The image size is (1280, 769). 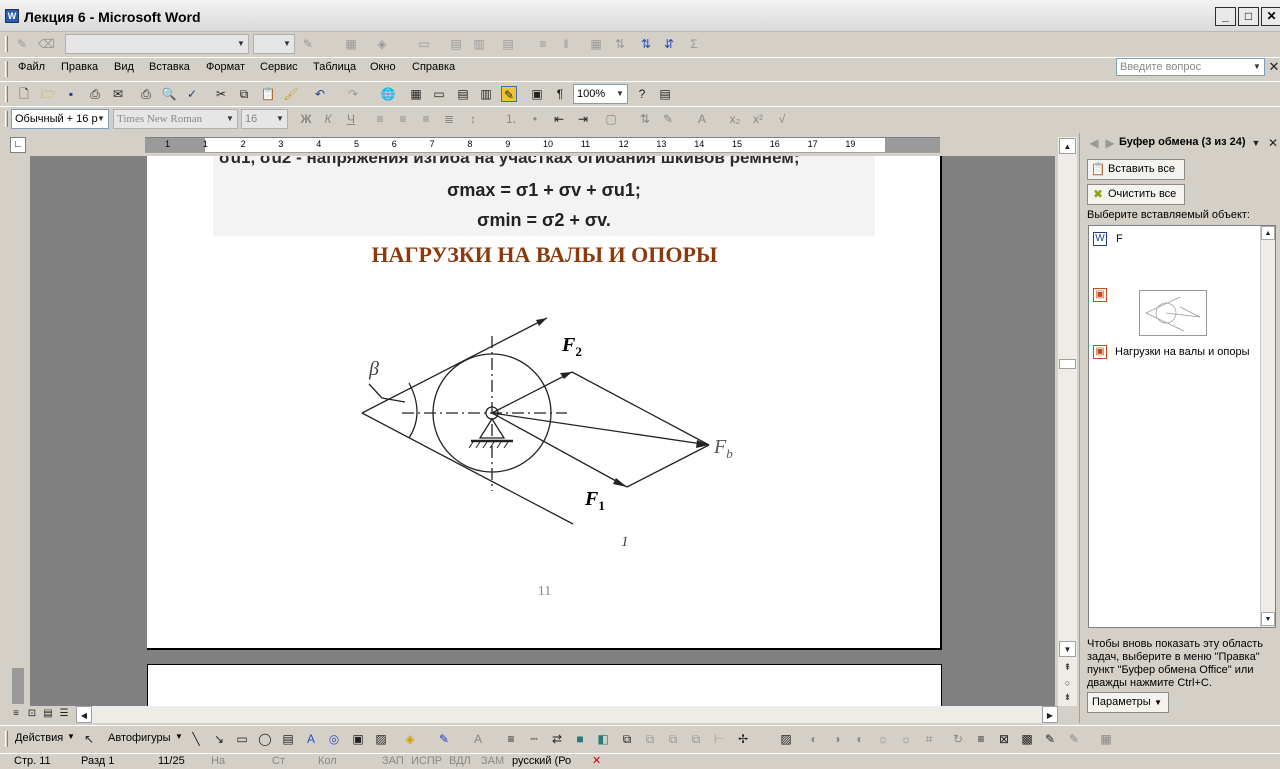 What do you see at coordinates (1267, 426) in the screenshot?
I see `clipboard-scrollbar: ▲ ▼` at bounding box center [1267, 426].